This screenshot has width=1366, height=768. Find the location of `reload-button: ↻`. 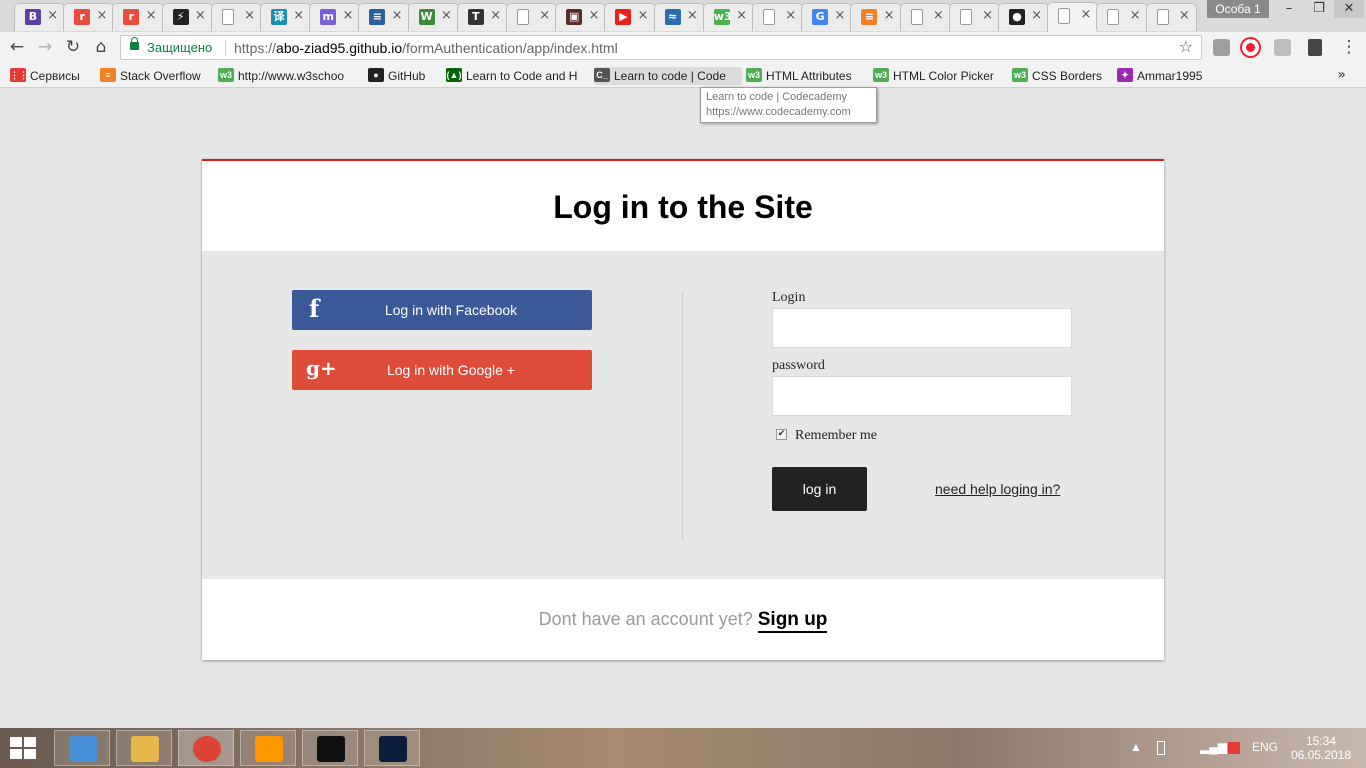

reload-button: ↻ is located at coordinates (73, 47).